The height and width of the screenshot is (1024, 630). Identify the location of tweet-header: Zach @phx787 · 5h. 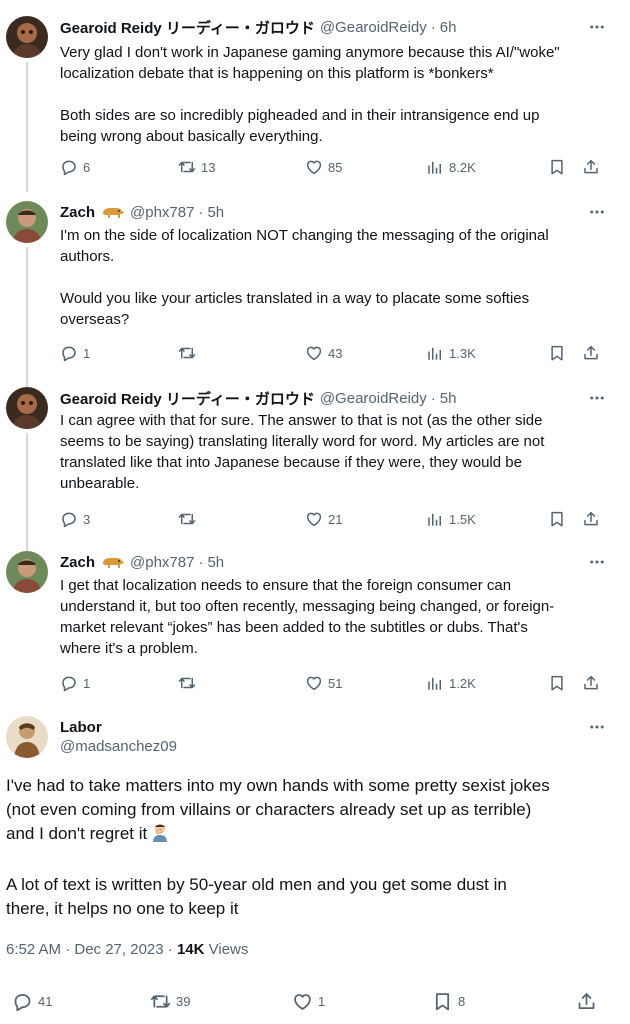
(142, 212).